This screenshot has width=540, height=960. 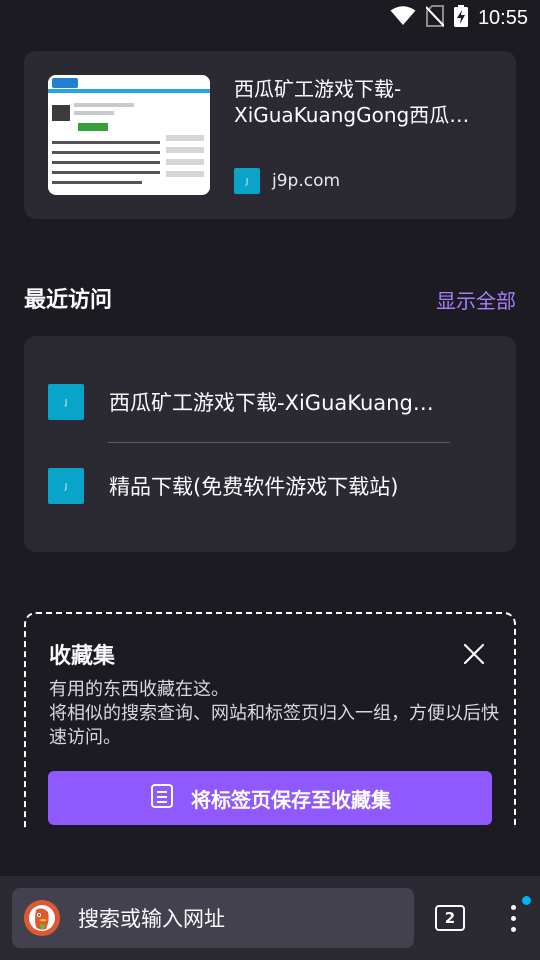 What do you see at coordinates (254, 487) in the screenshot?
I see `history-item-title: 精品下载(免费软件游戏下载站)` at bounding box center [254, 487].